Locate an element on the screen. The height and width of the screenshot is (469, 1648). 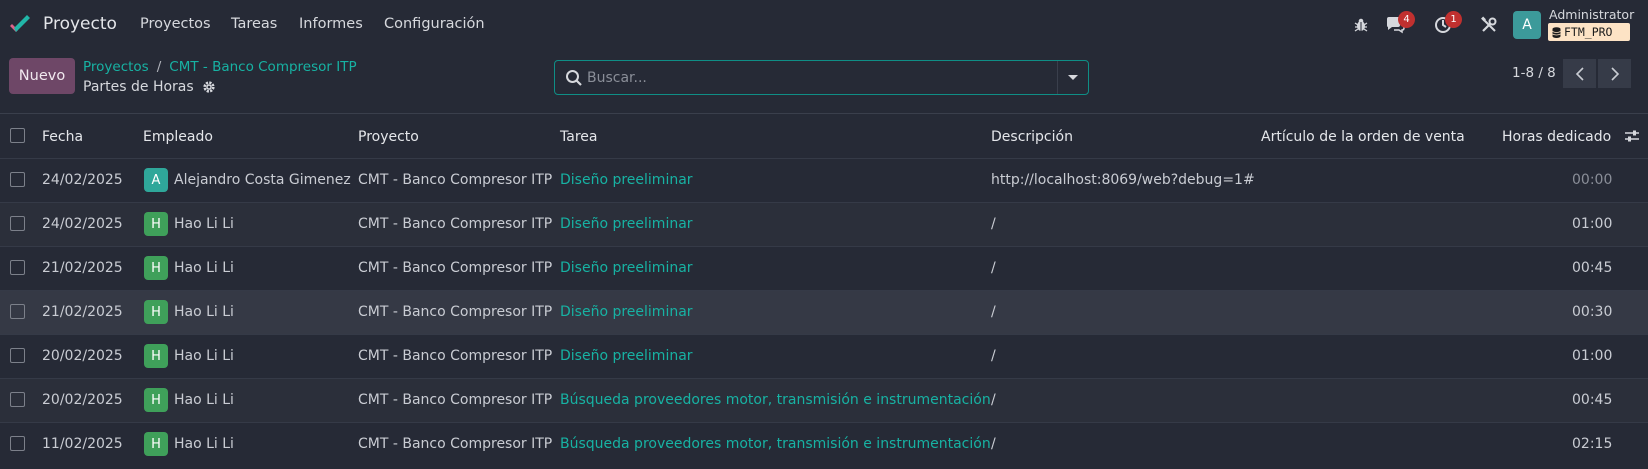
tools-icon is located at coordinates (1489, 25).